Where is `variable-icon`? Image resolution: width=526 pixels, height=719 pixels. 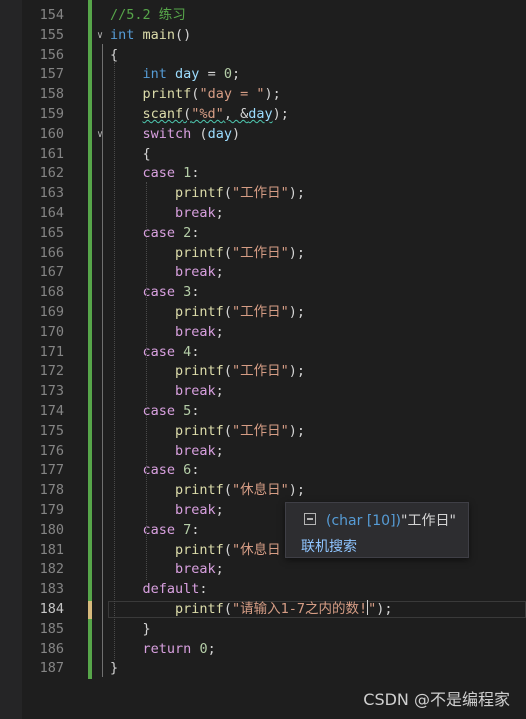
variable-icon is located at coordinates (310, 519).